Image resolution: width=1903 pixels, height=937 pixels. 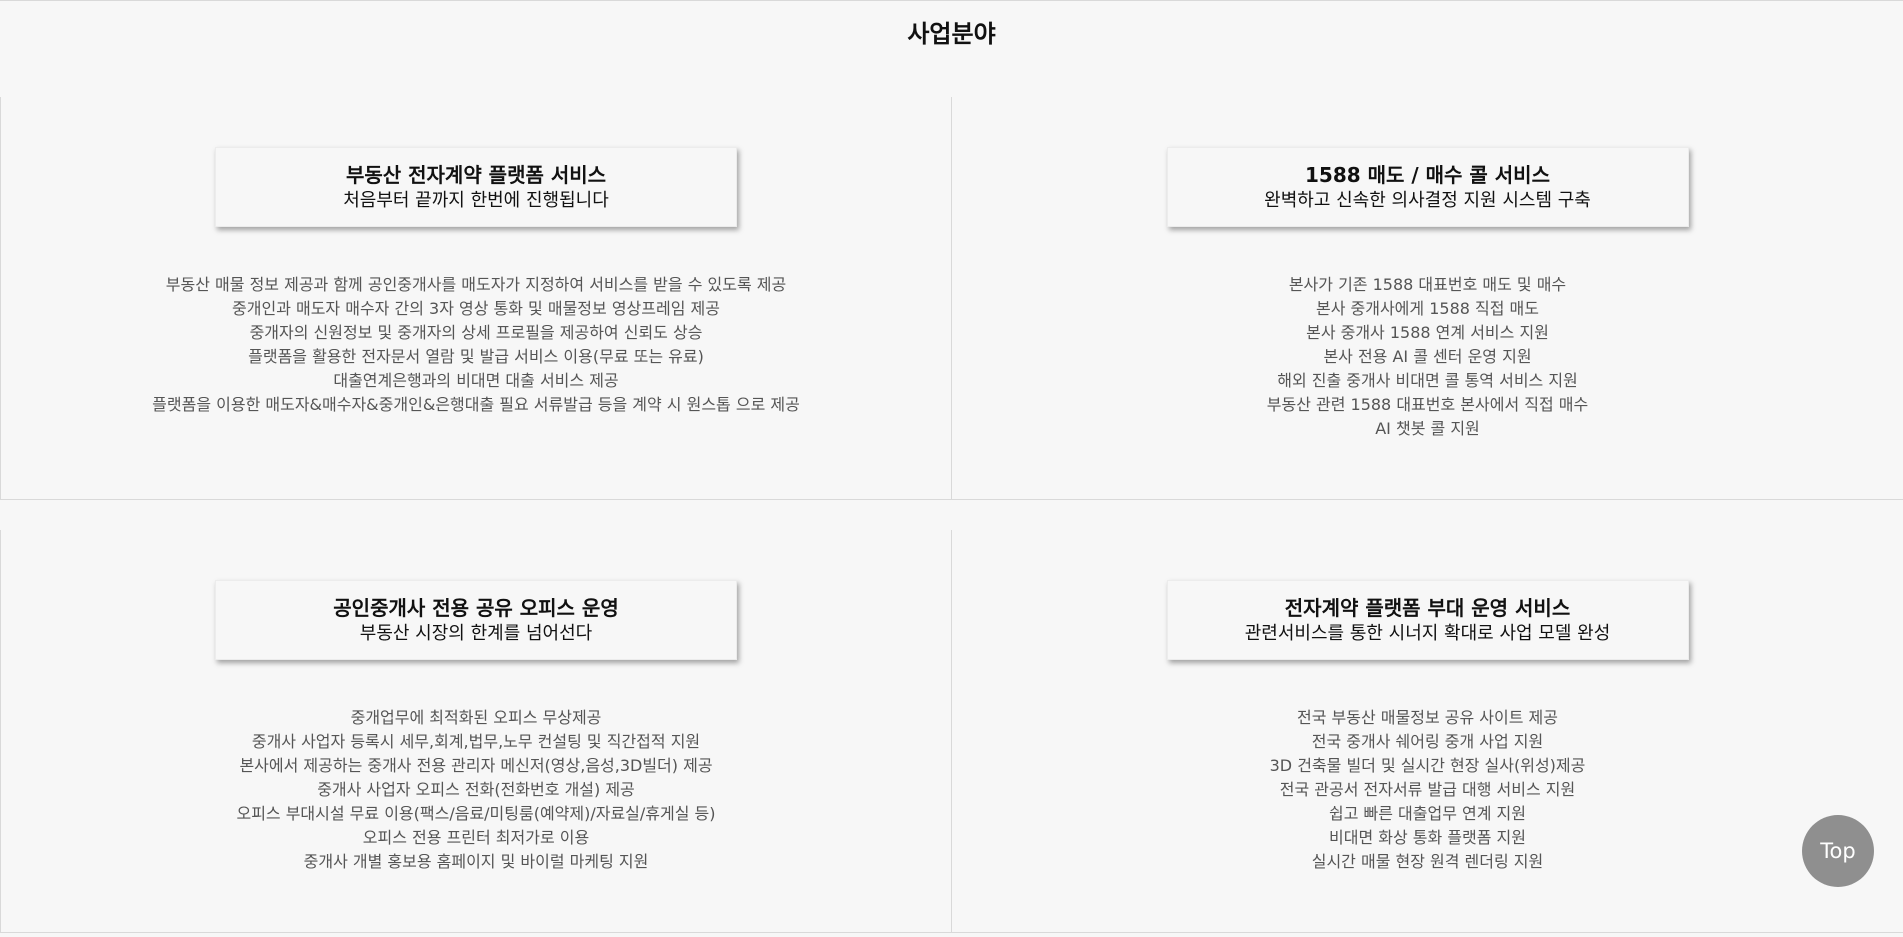 What do you see at coordinates (1427, 717) in the screenshot?
I see `feature-item: 전국 부동산 매물정보 공유 사이트 제공` at bounding box center [1427, 717].